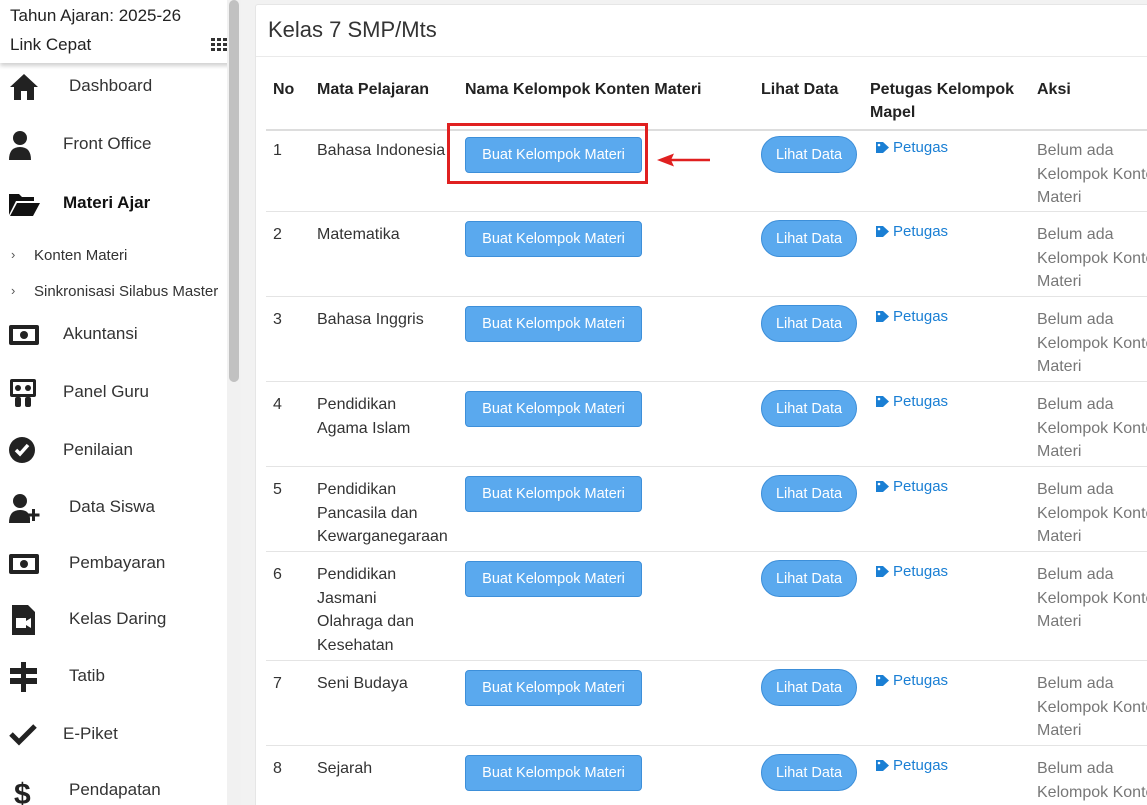  Describe the element at coordinates (112, 87) in the screenshot. I see `sidebar-item-dashboard: Dashboard` at that location.